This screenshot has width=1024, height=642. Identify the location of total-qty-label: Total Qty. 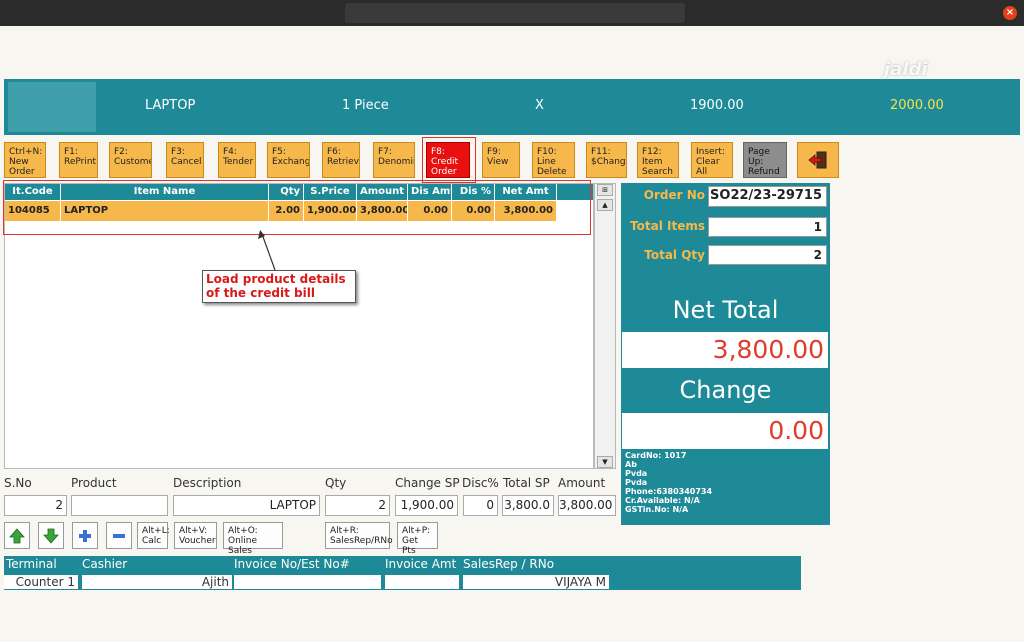
(674, 255).